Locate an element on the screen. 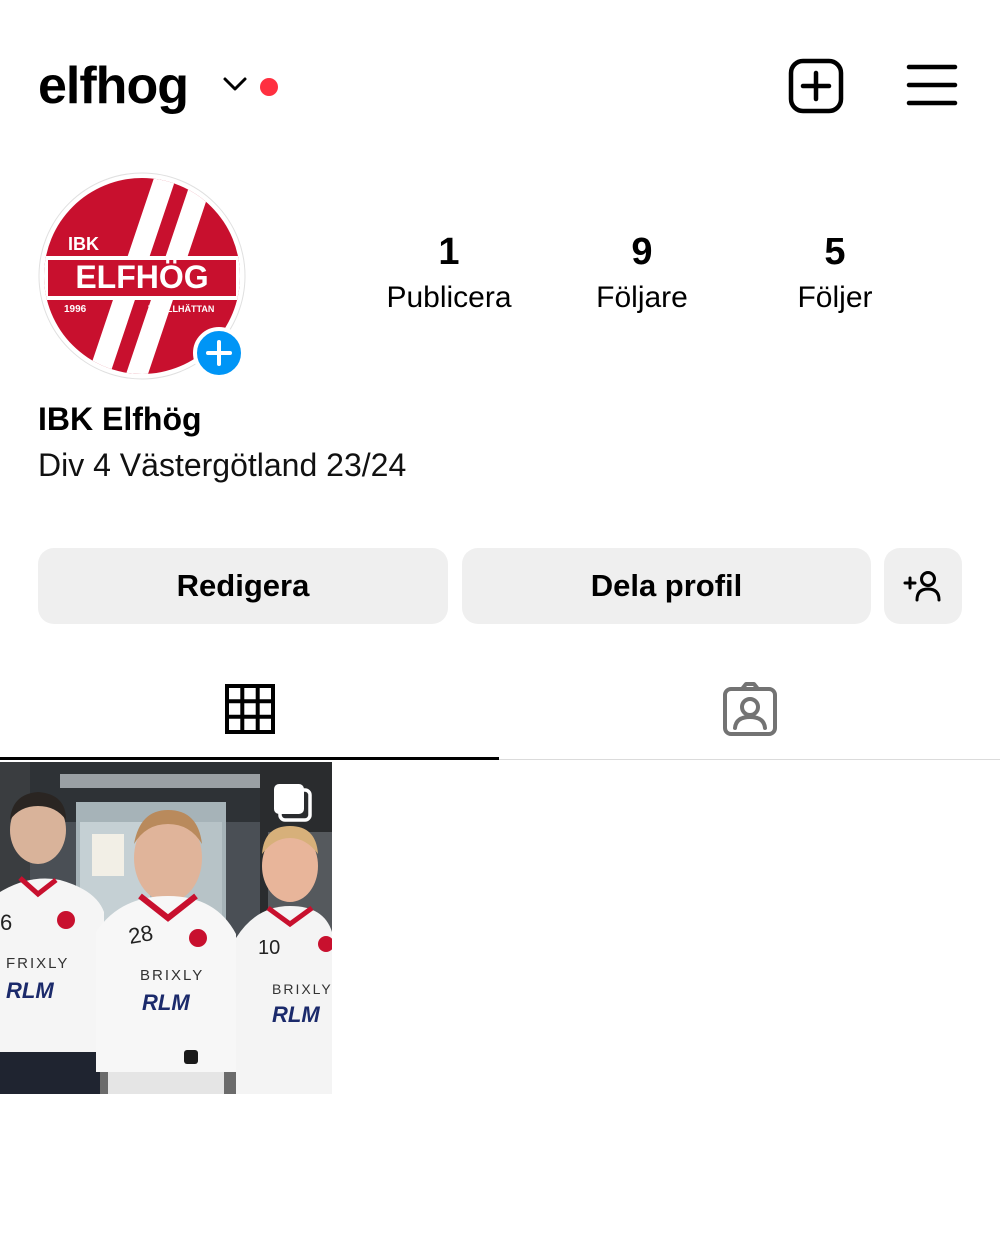 This screenshot has height=1250, width=1000. carousel-multiple-icon is located at coordinates (293, 803).